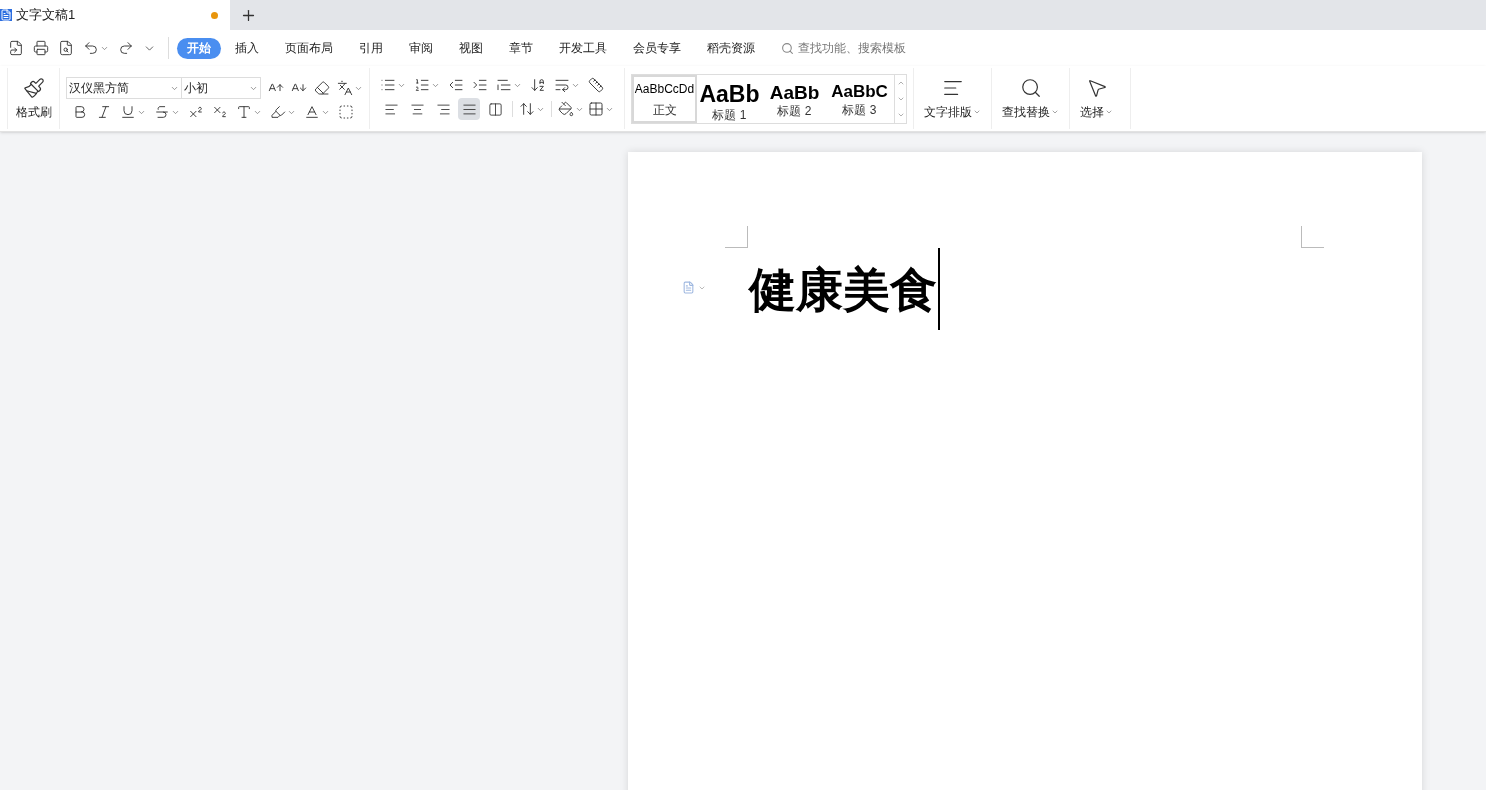 This screenshot has width=1486, height=790. I want to click on align-left-icon, so click(391, 109).